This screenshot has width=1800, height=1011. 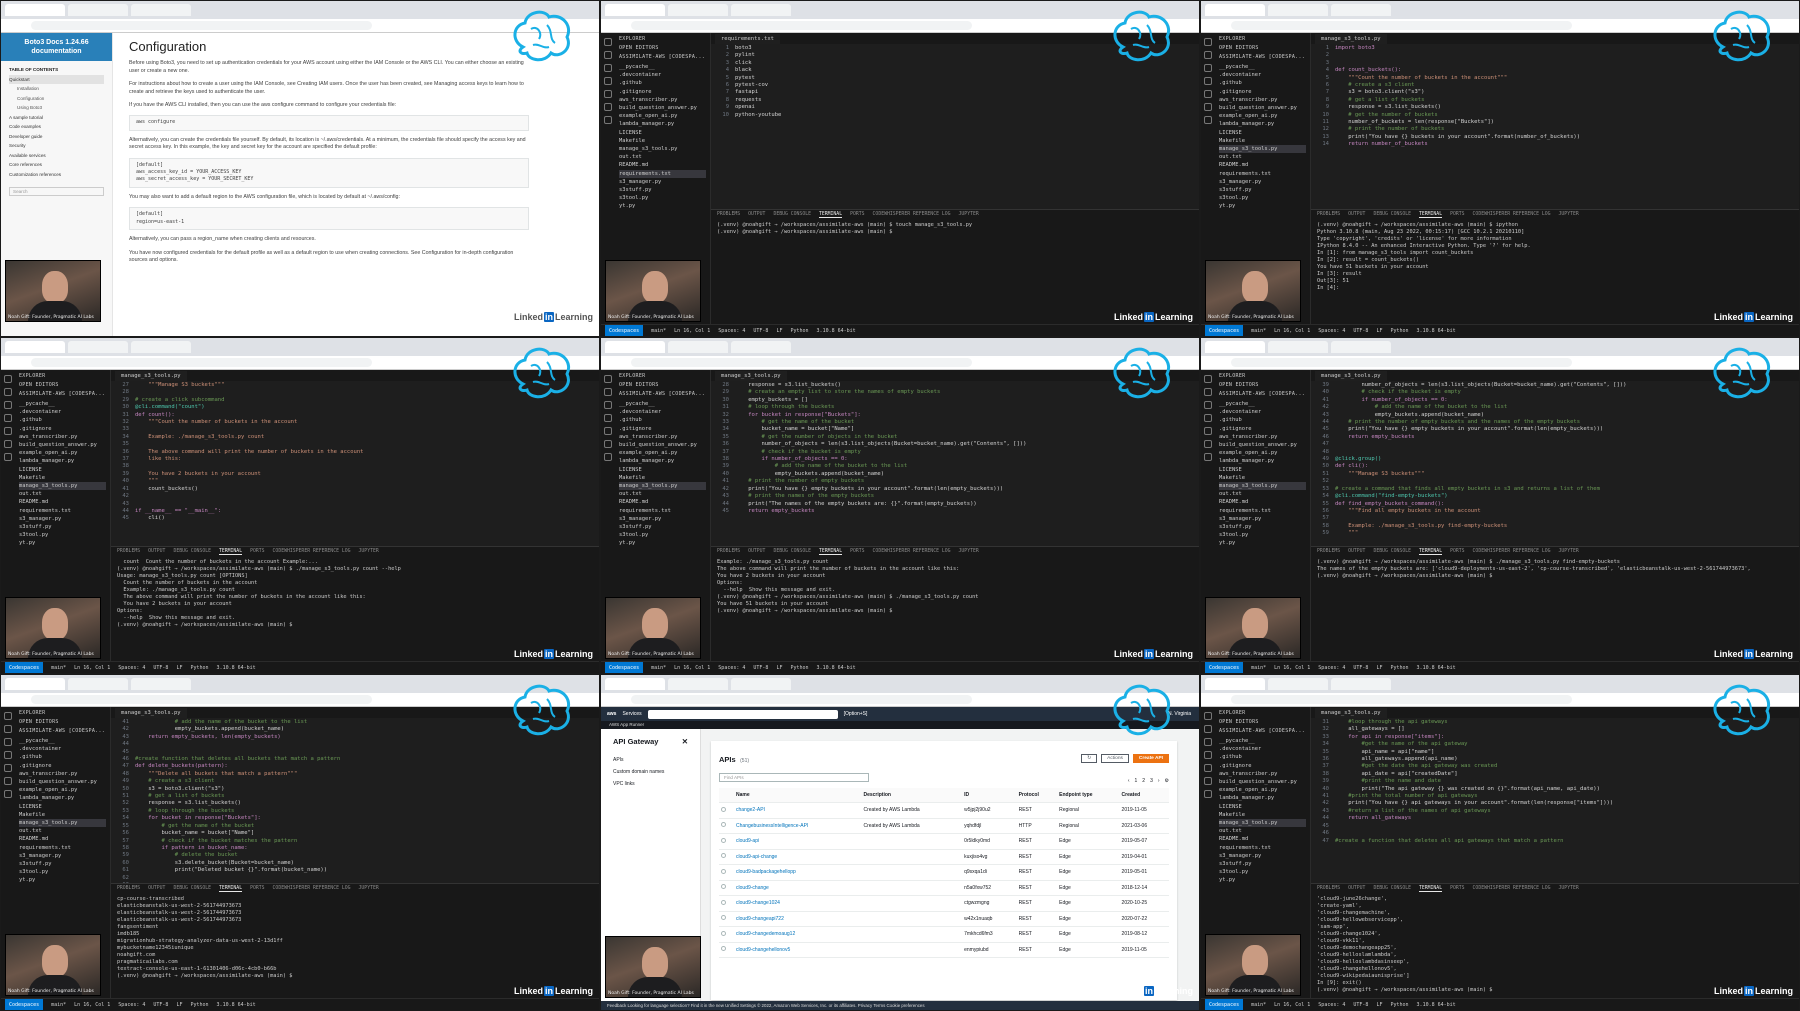 What do you see at coordinates (1208, 42) in the screenshot?
I see `files-icon` at bounding box center [1208, 42].